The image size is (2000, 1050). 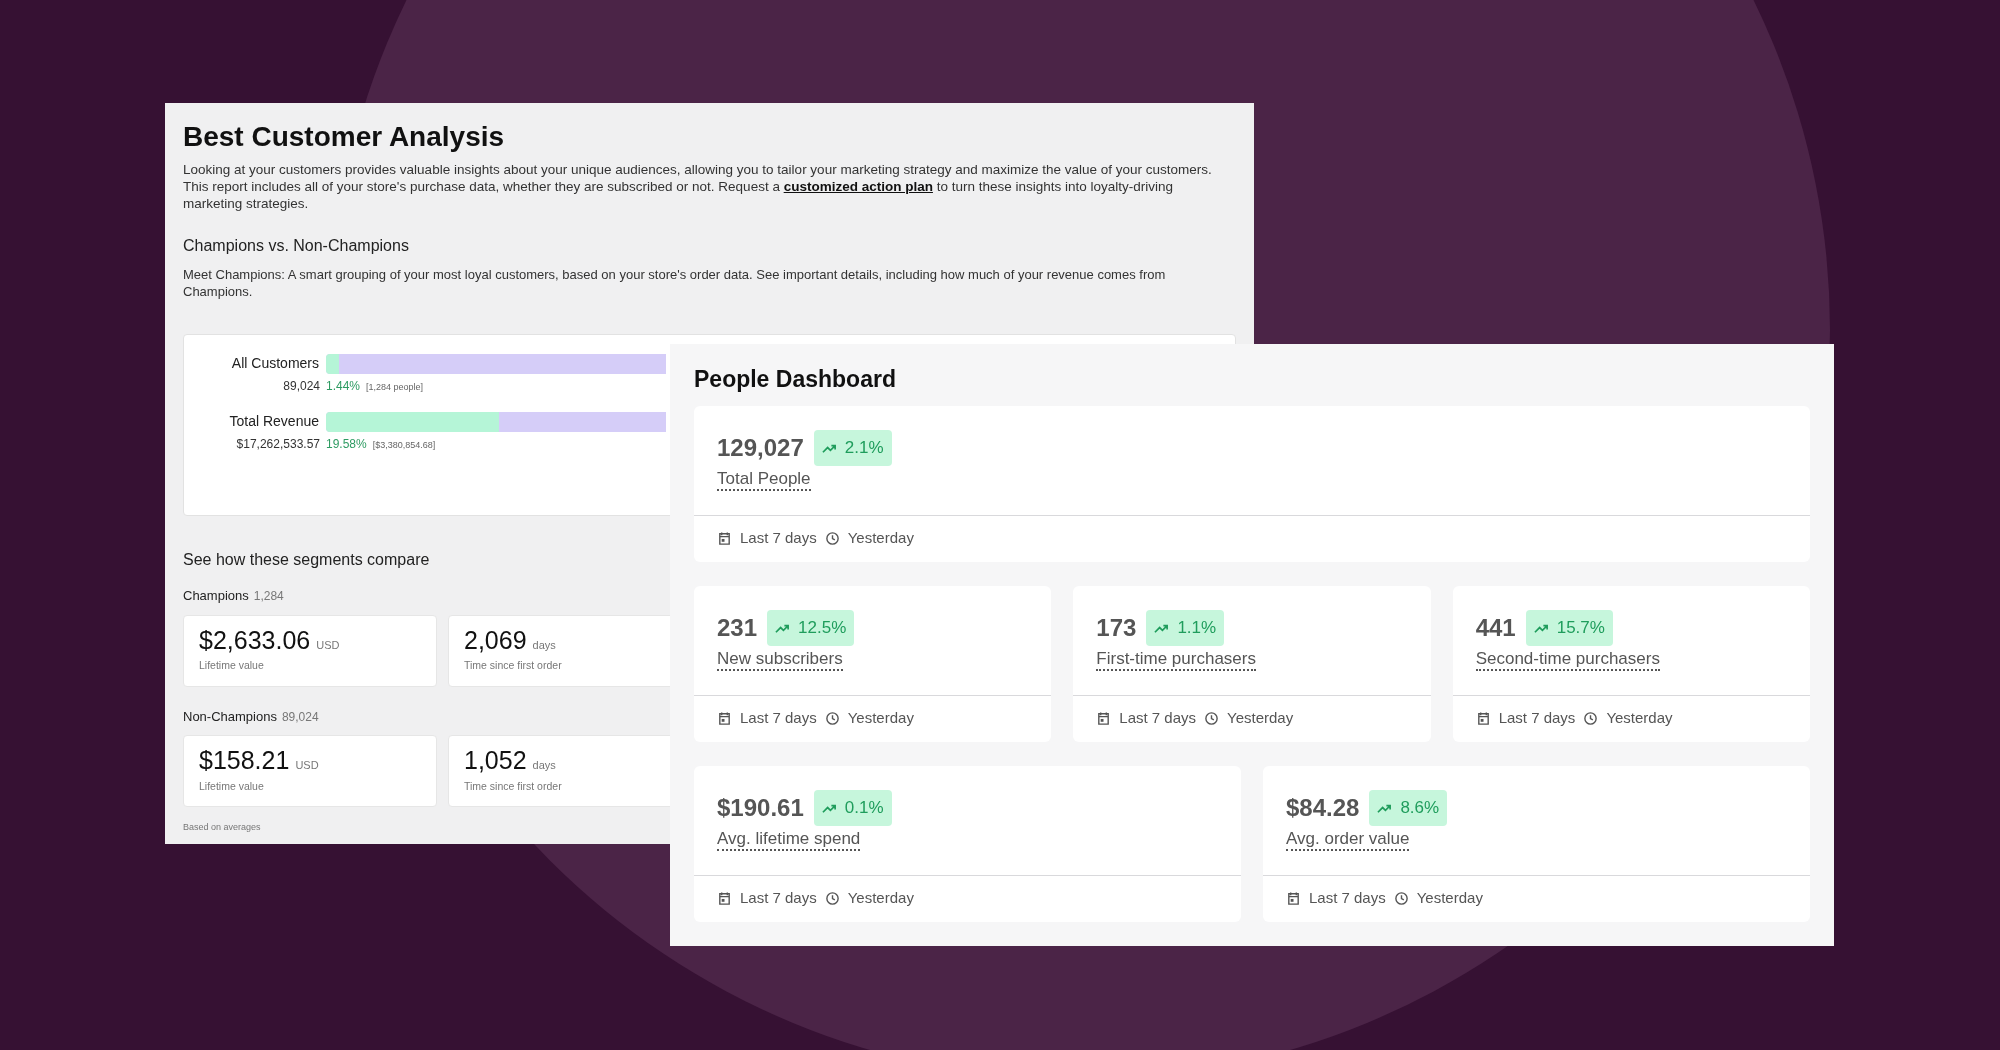 I want to click on section-description: Meet Champions: A smart grouping of your most loyal customers, based on your store's order data. See important details, including how much of your revenue comes from Champions., so click(x=675, y=283).